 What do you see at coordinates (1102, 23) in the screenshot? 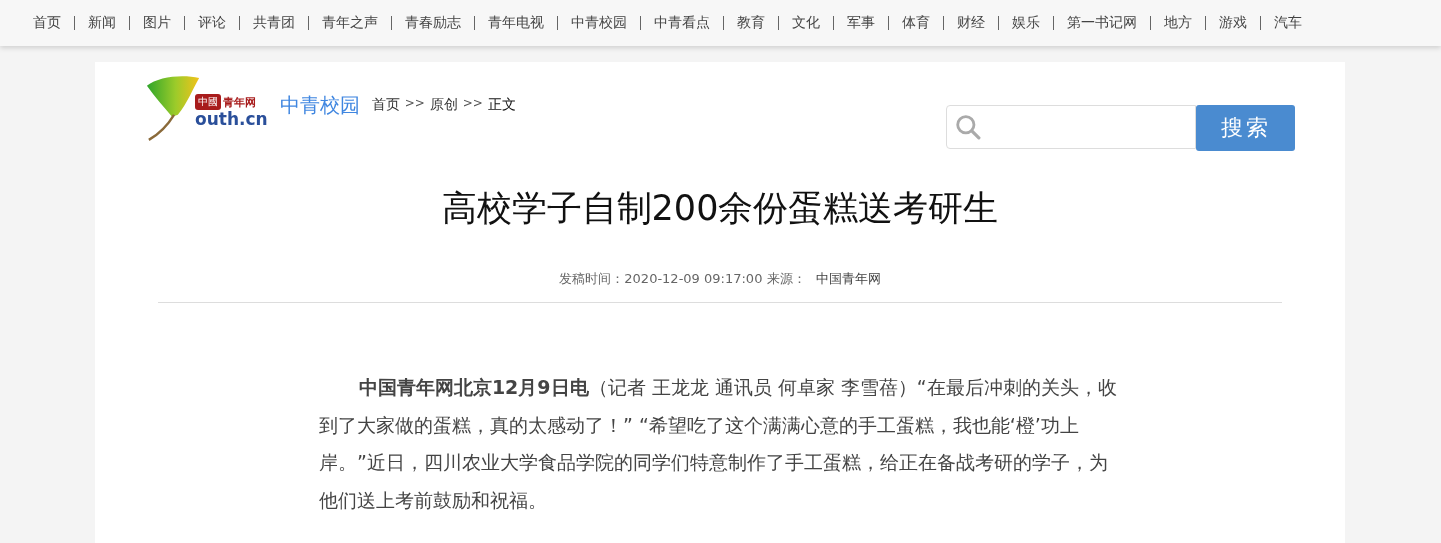
I see `nav-link: 第一书记网` at bounding box center [1102, 23].